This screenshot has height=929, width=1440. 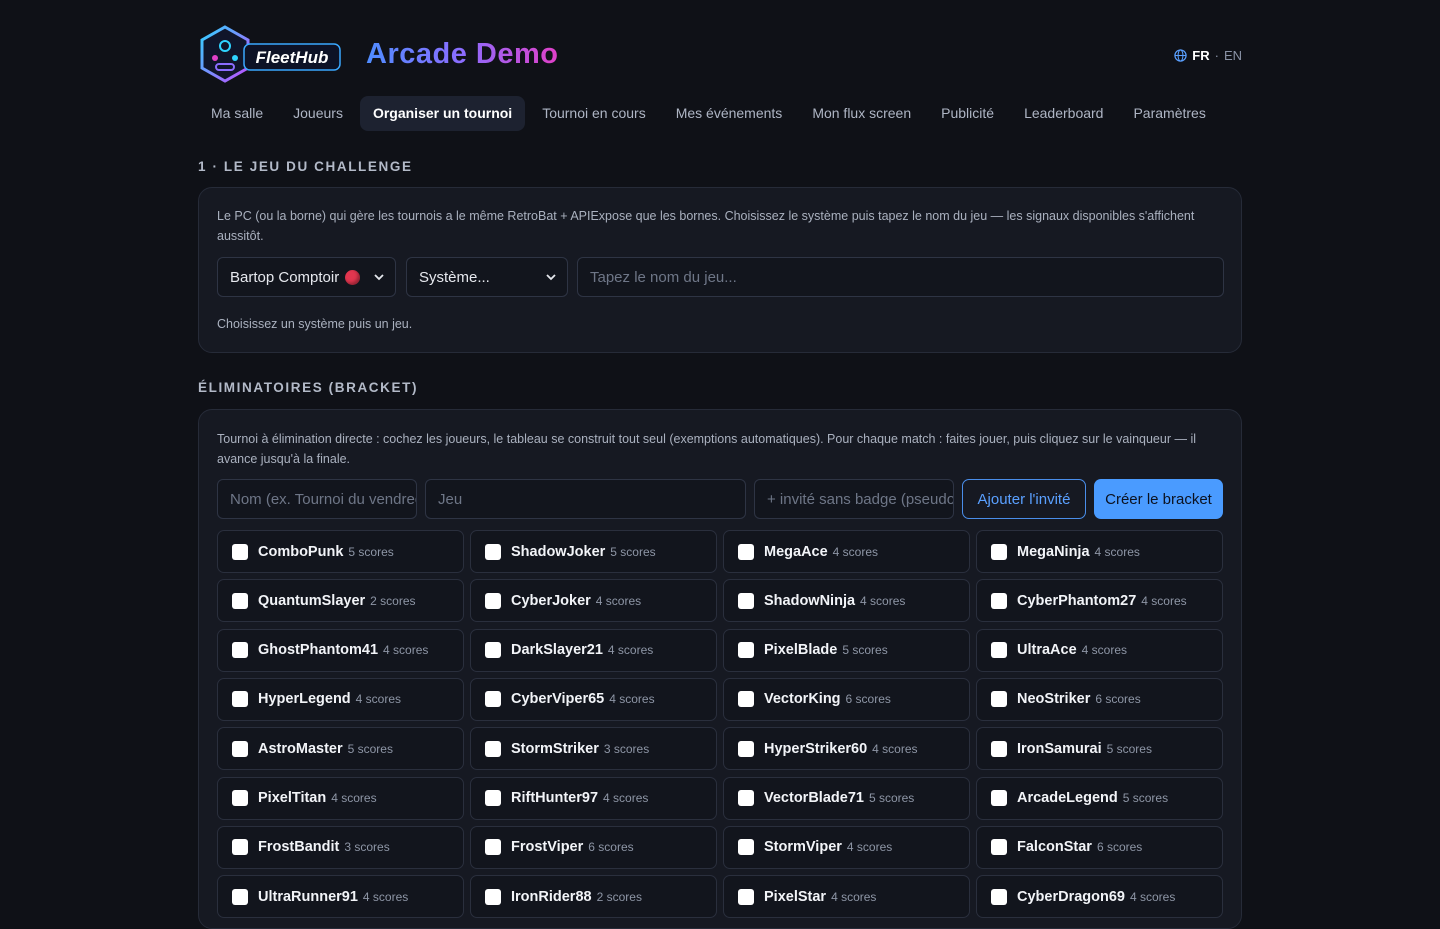 What do you see at coordinates (1158, 499) in the screenshot?
I see `create-bracket-button: Créer le bracket` at bounding box center [1158, 499].